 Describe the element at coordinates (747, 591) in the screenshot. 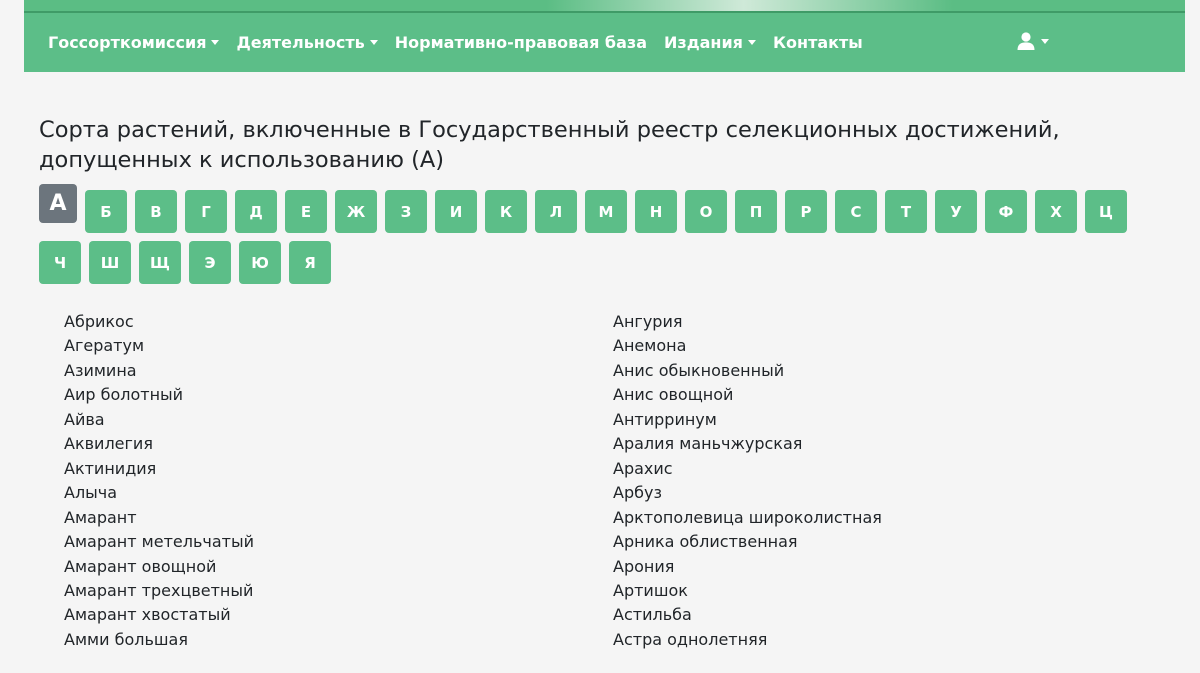

I see `plant-list-item: Артишок` at that location.